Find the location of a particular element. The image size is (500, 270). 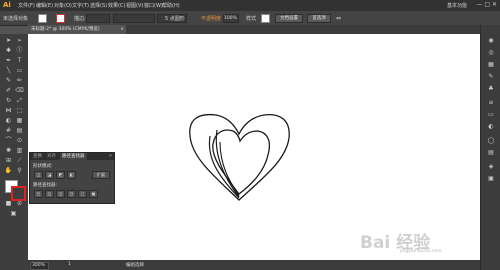

minus-front-icon: ◪ is located at coordinates (49, 175).